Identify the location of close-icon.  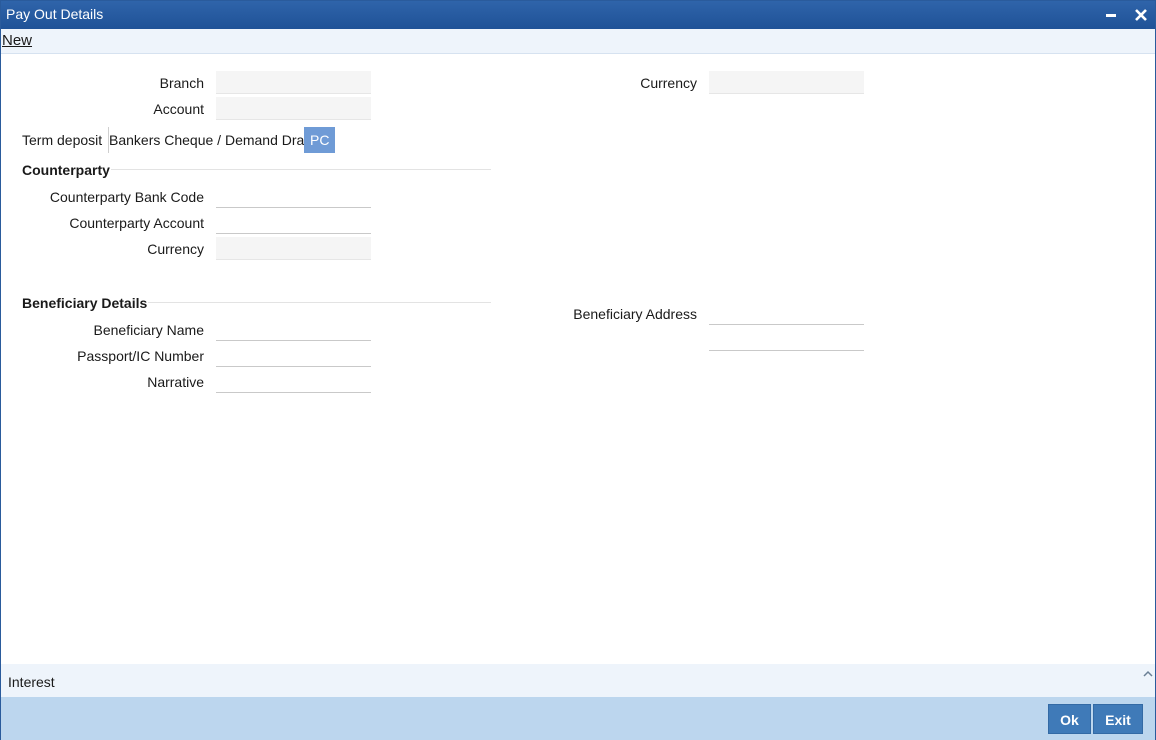
(1141, 15).